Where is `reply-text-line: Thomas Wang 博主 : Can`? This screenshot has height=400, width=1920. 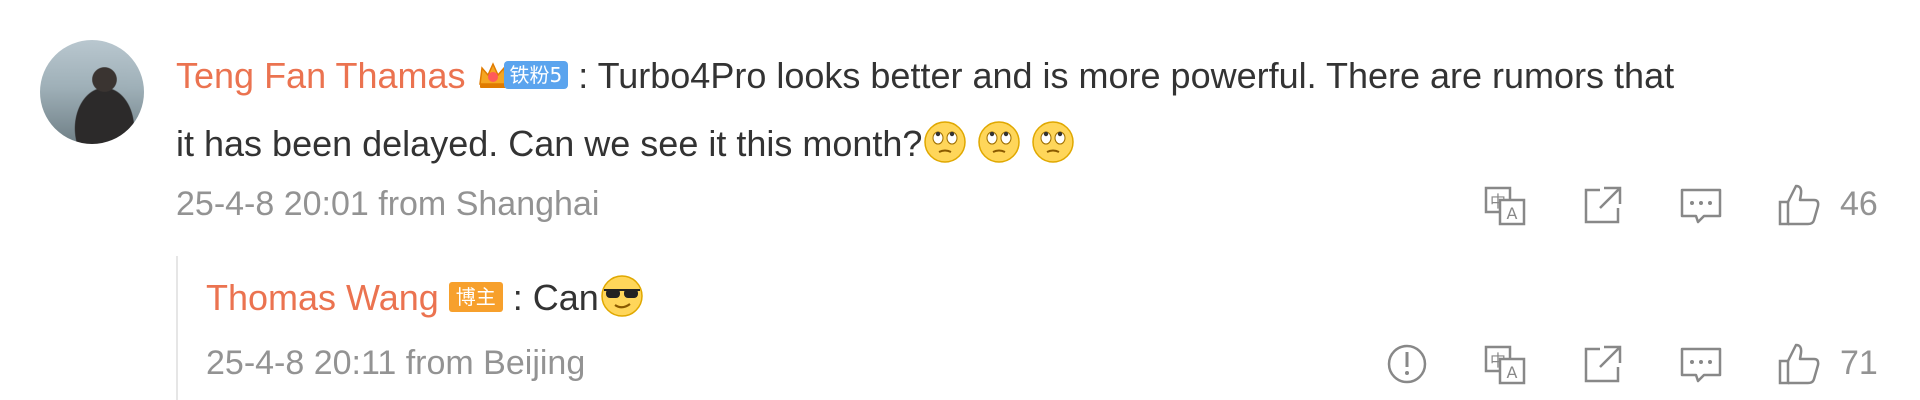
reply-text-line: Thomas Wang 博主 : Can is located at coordinates (429, 298).